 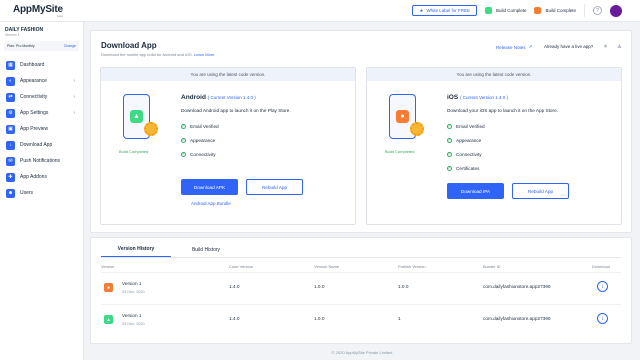 I want to click on sidebar-item-push-notifications: ✉ Push Notifications, so click(x=41, y=161).